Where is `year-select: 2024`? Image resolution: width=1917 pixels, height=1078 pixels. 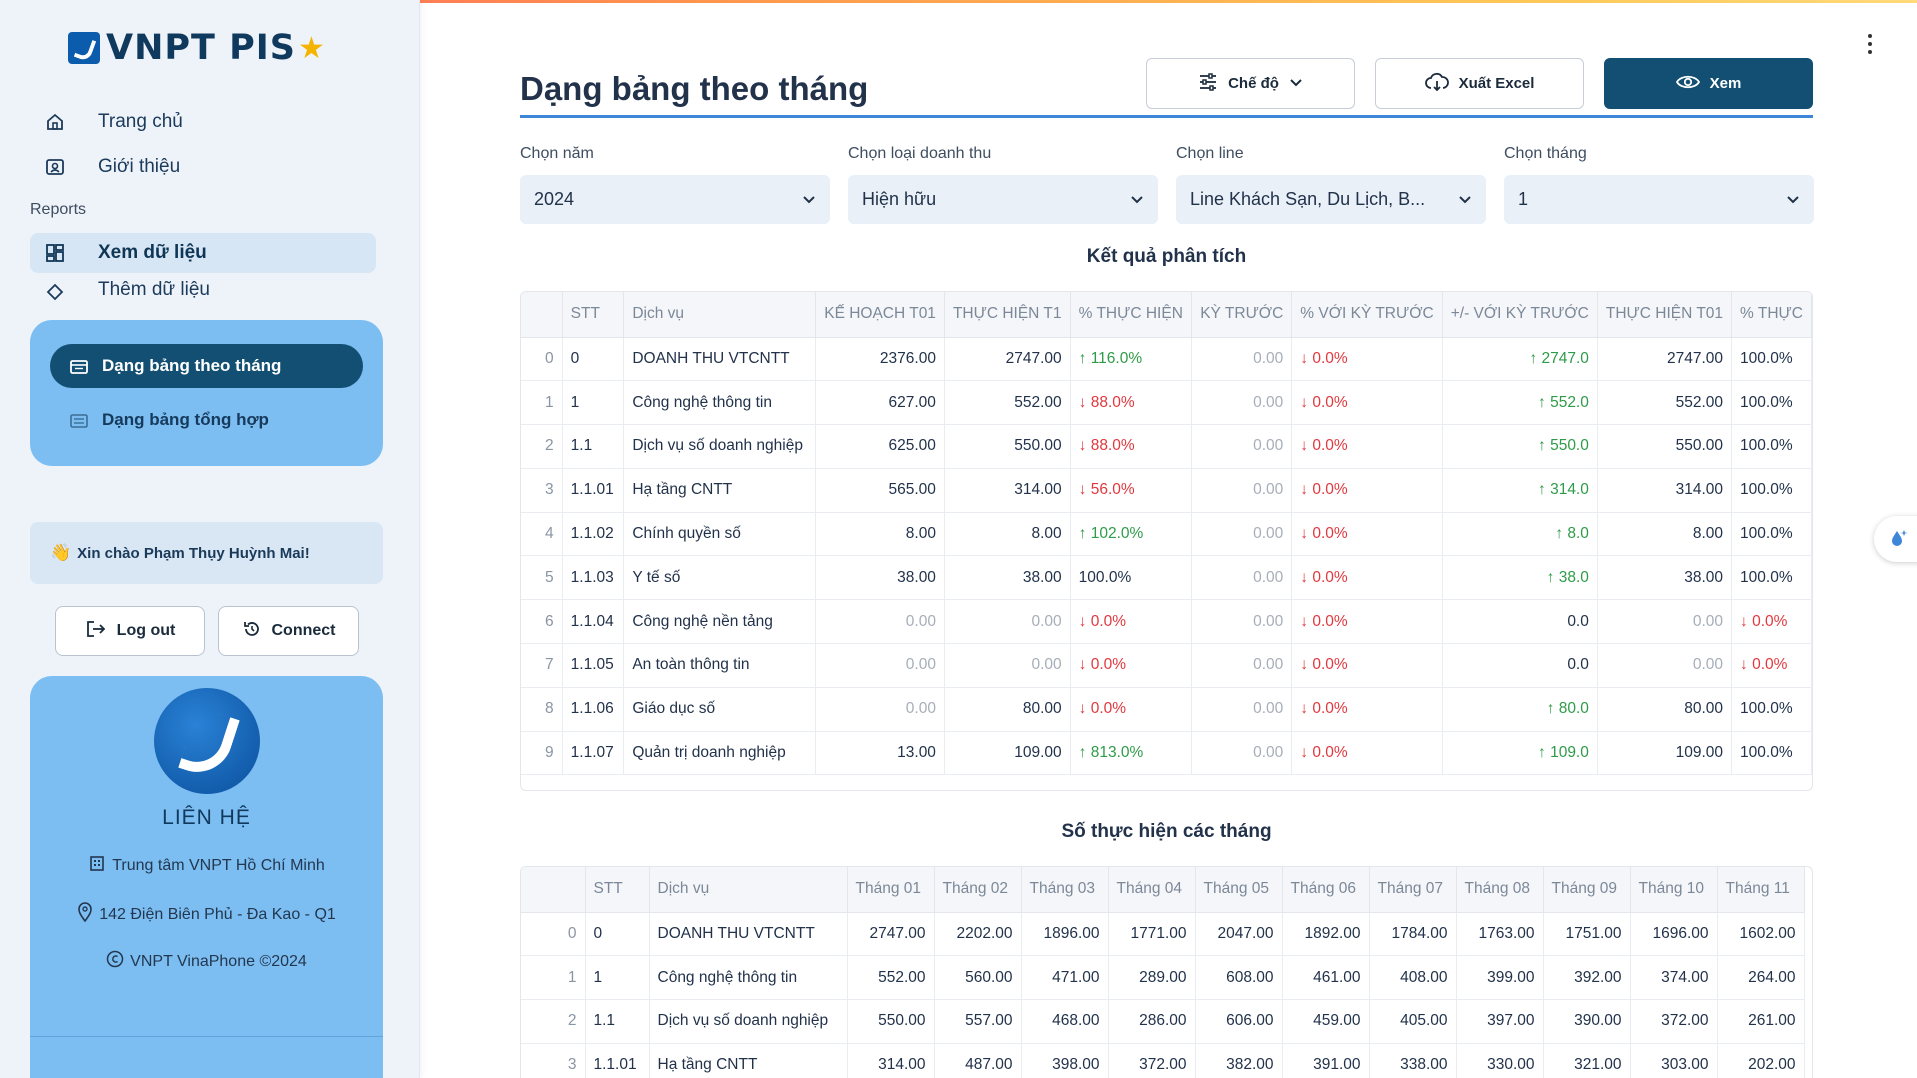
year-select: 2024 is located at coordinates (675, 199).